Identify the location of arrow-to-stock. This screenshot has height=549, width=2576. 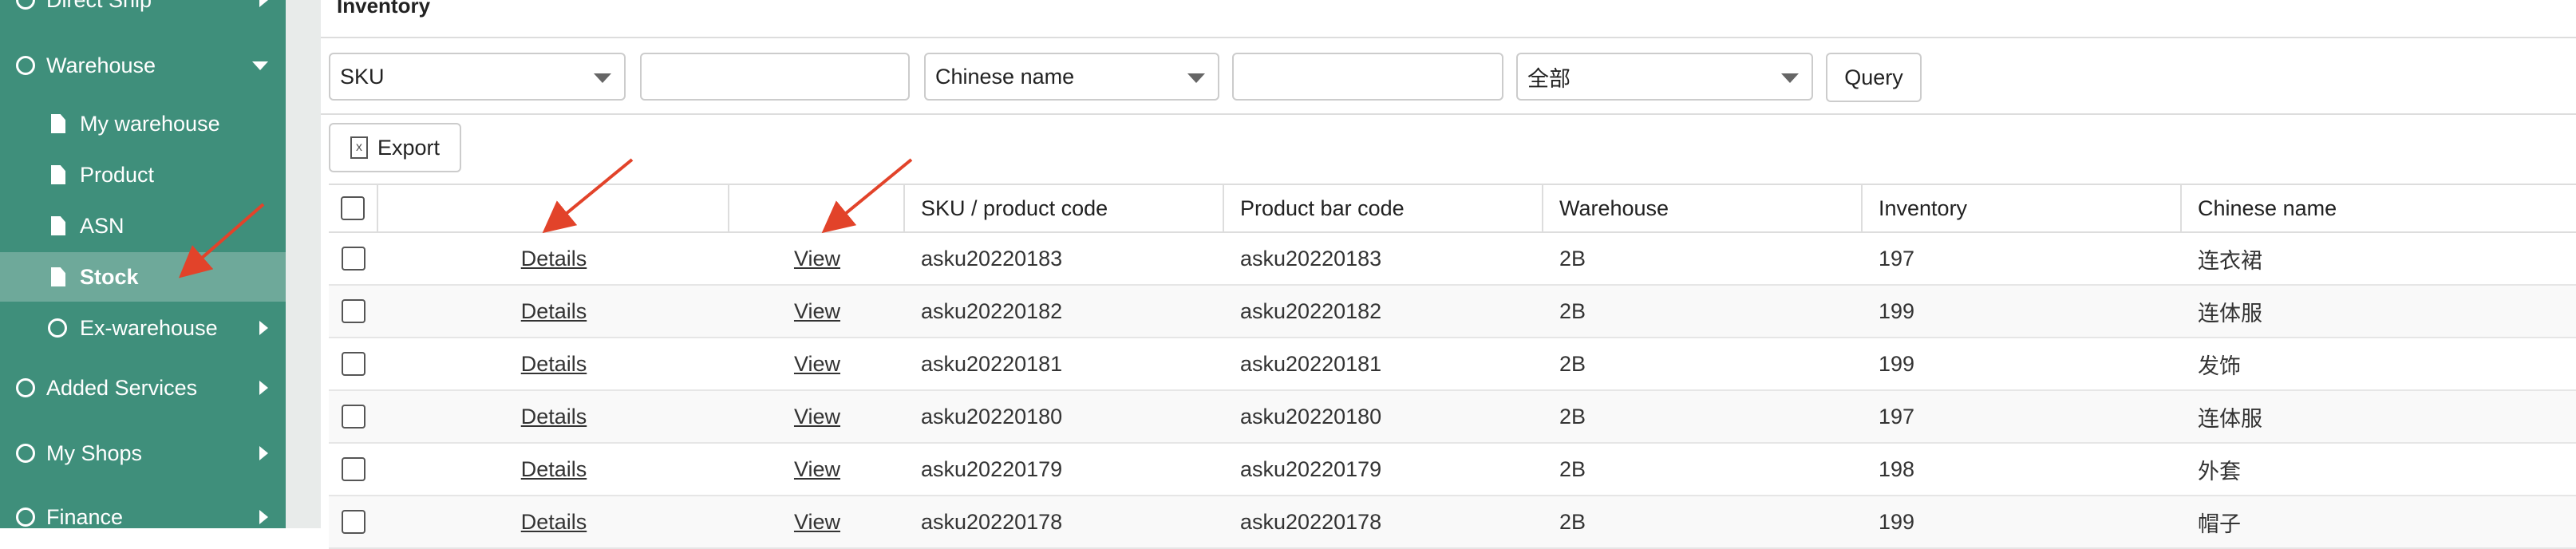
(221, 240).